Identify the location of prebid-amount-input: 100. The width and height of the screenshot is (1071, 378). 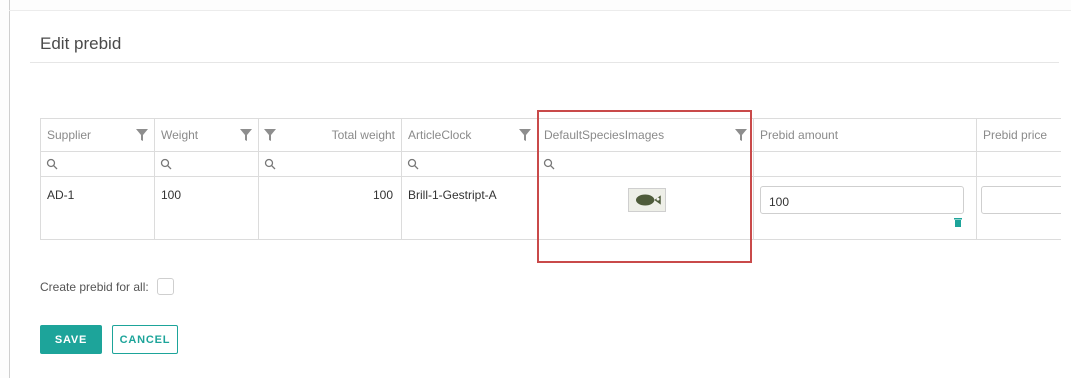
(862, 200).